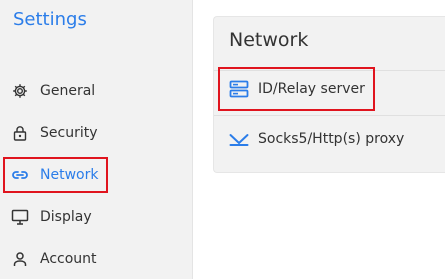 Image resolution: width=445 pixels, height=279 pixels. Describe the element at coordinates (68, 259) in the screenshot. I see `sidebar-item-label: Account` at that location.